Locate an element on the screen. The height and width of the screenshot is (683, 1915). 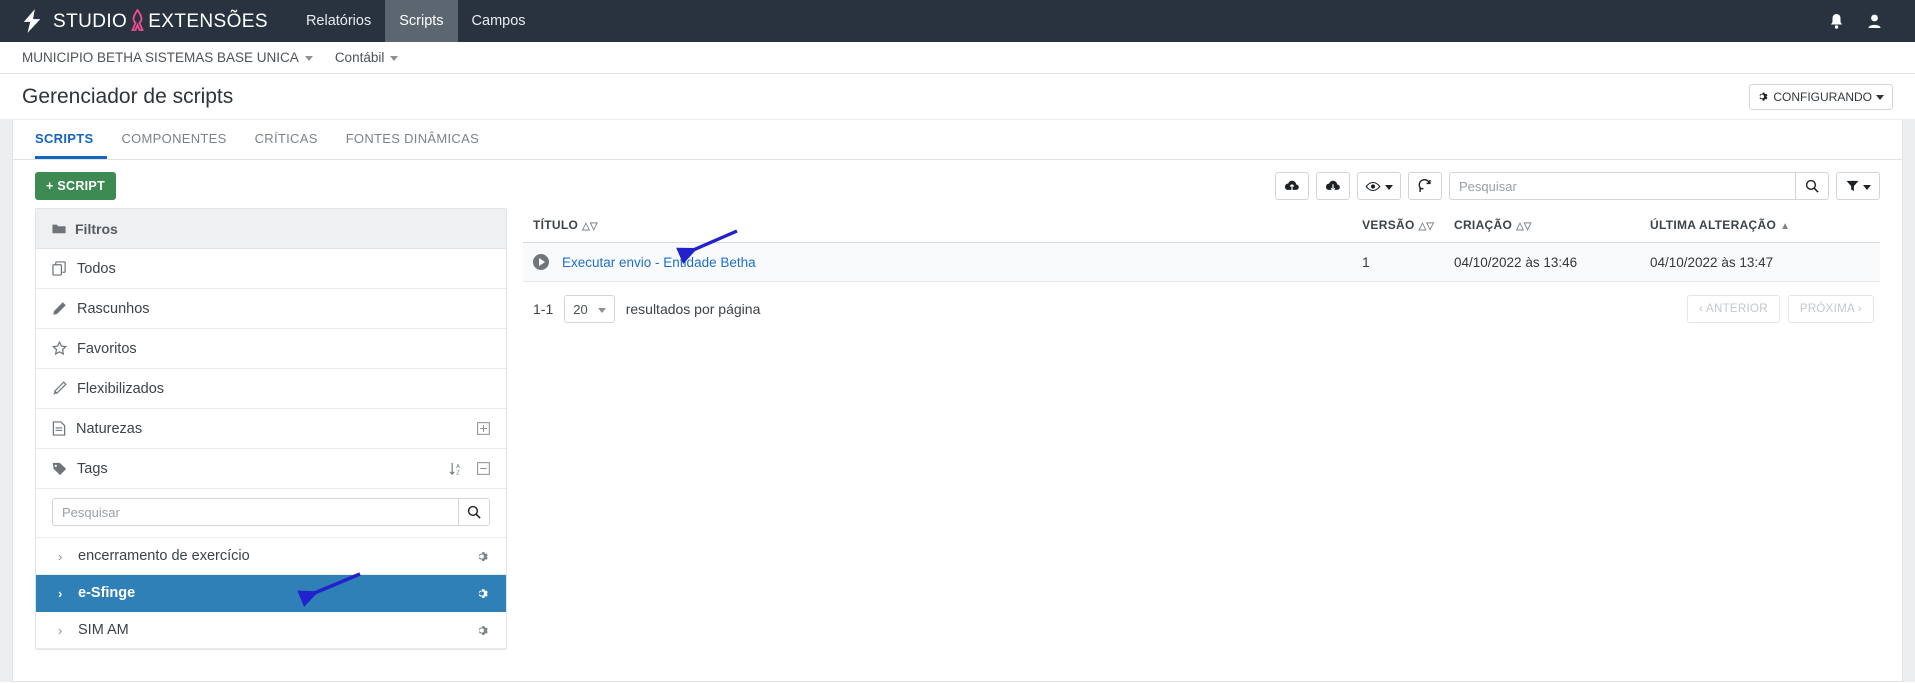
column-header-criacao-label: CRIAÇÃO is located at coordinates (1483, 225).